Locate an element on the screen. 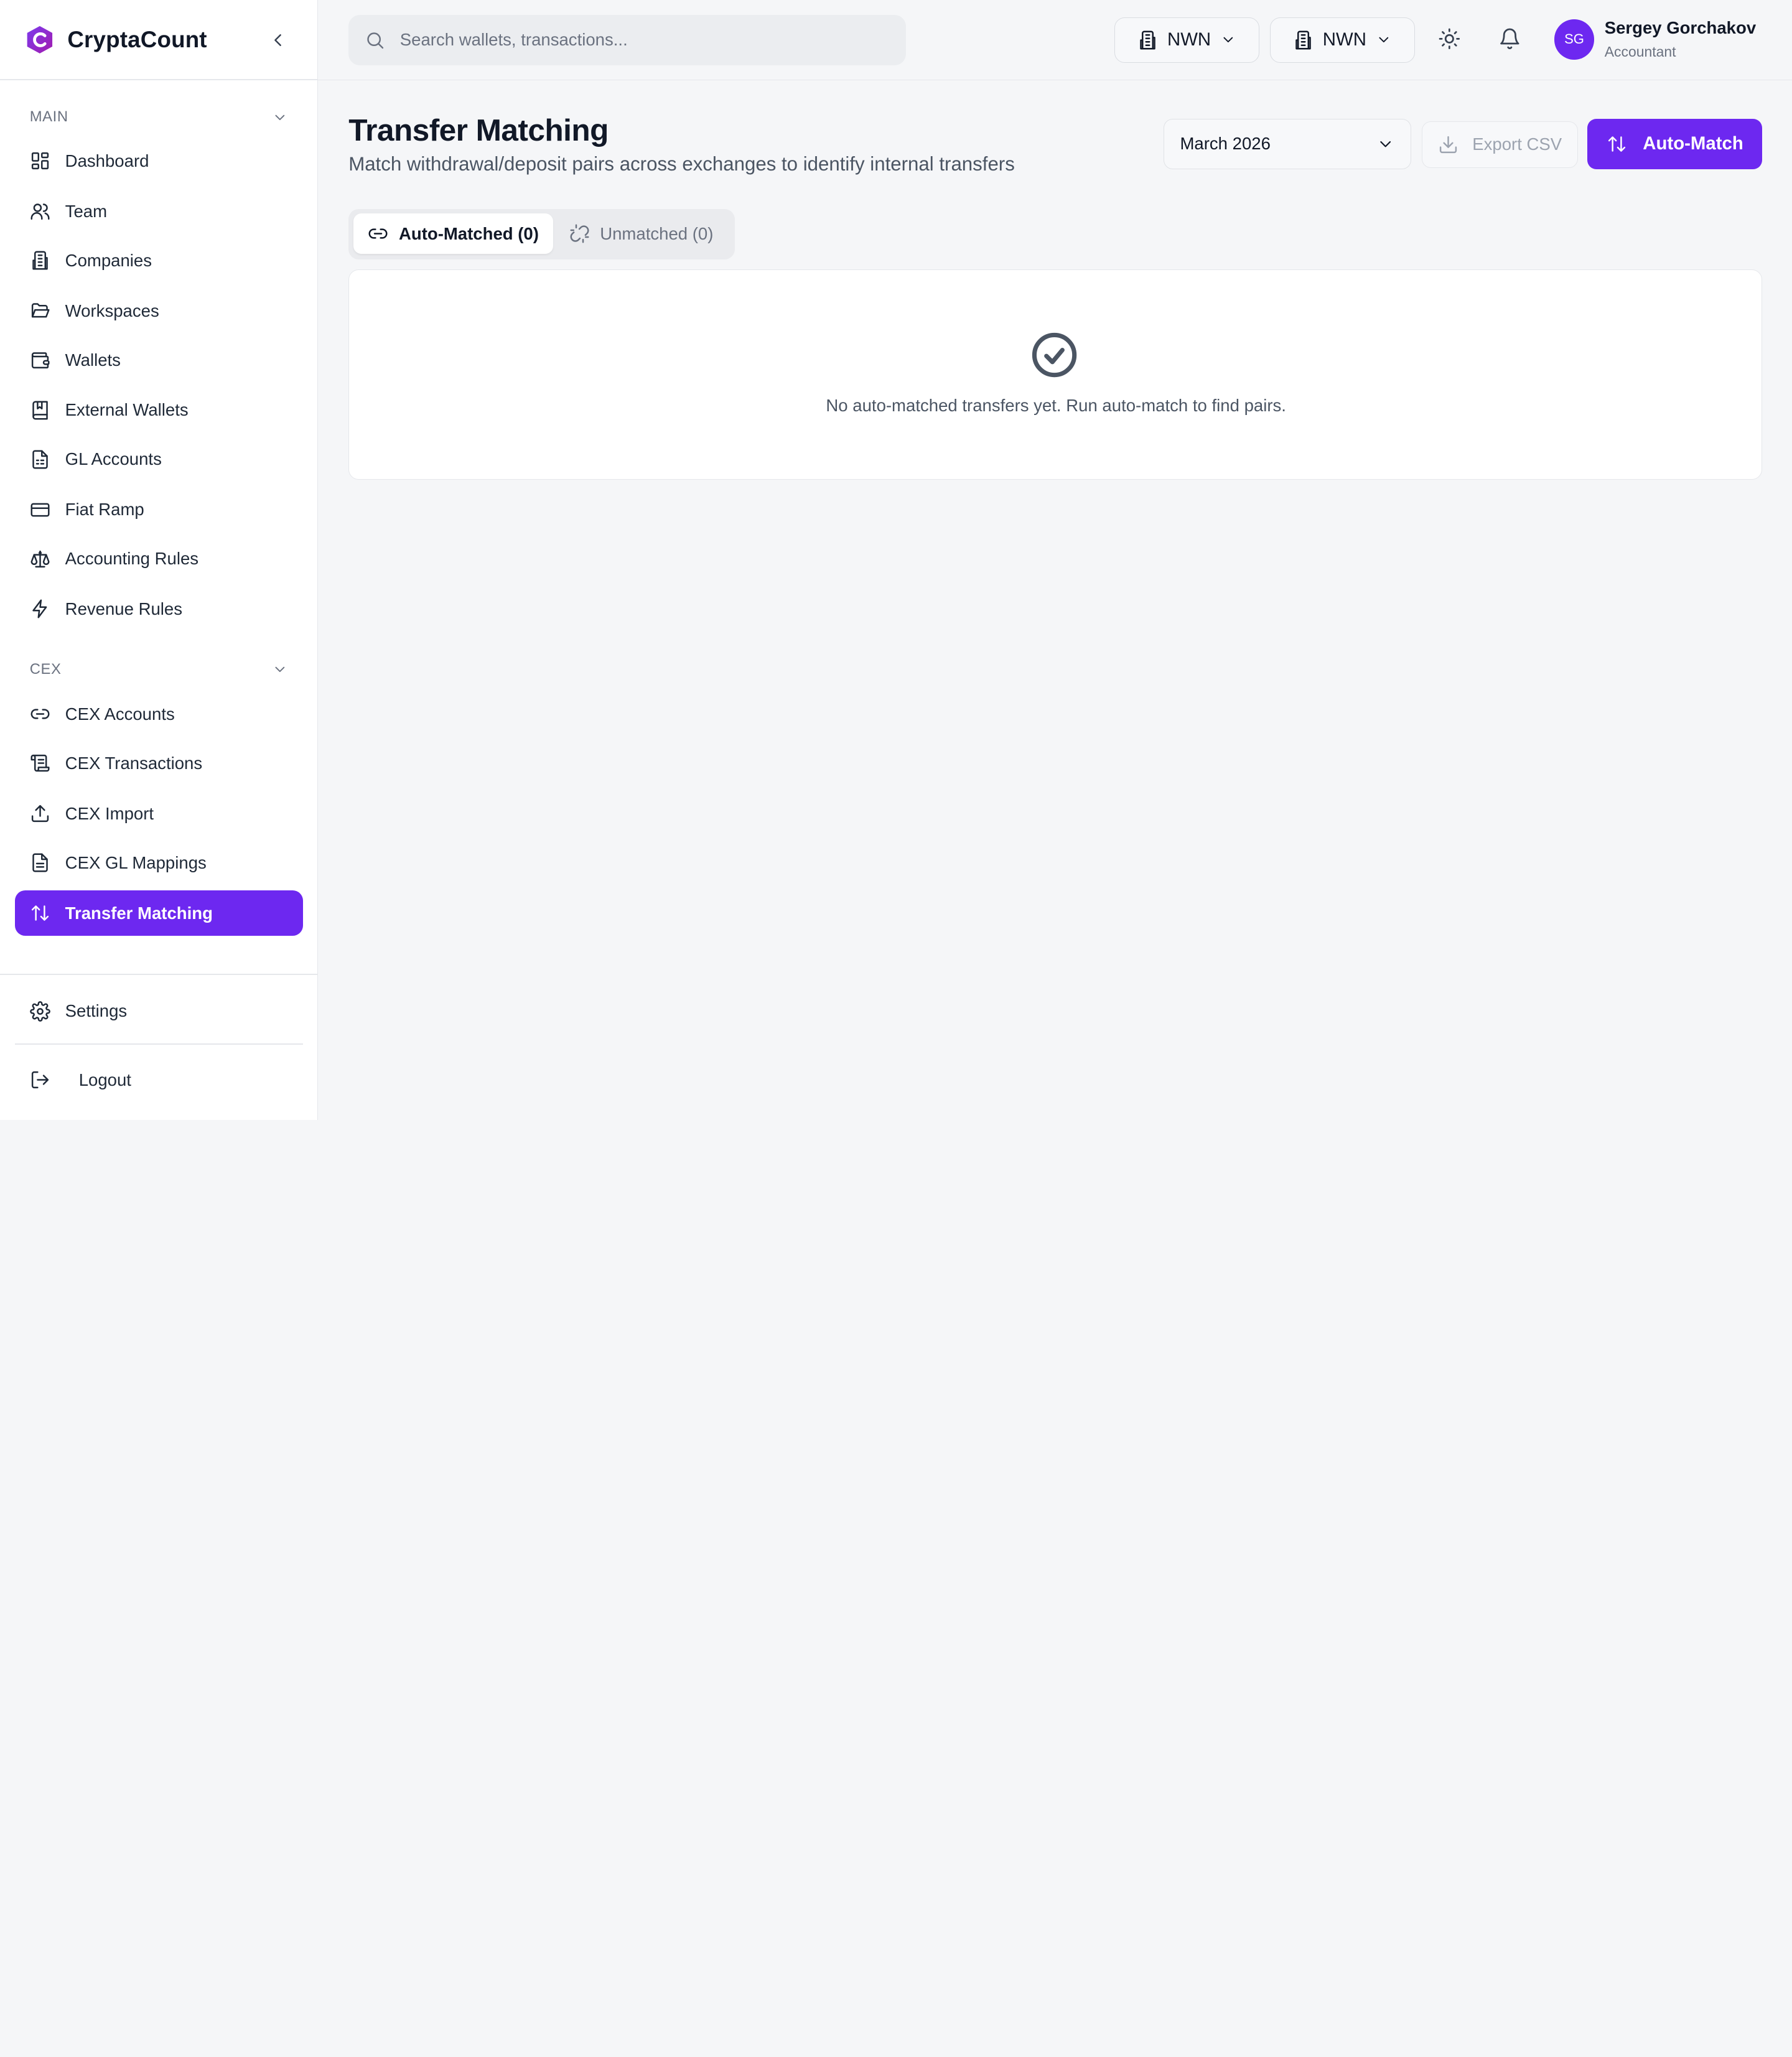 The image size is (1792, 2057). sidebar-item-wallets: Wallets is located at coordinates (159, 360).